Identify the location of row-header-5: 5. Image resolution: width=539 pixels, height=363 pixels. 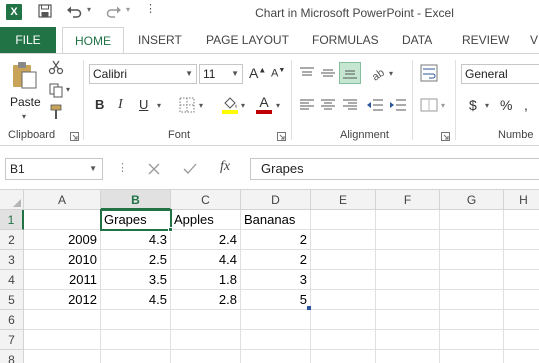
(12, 300).